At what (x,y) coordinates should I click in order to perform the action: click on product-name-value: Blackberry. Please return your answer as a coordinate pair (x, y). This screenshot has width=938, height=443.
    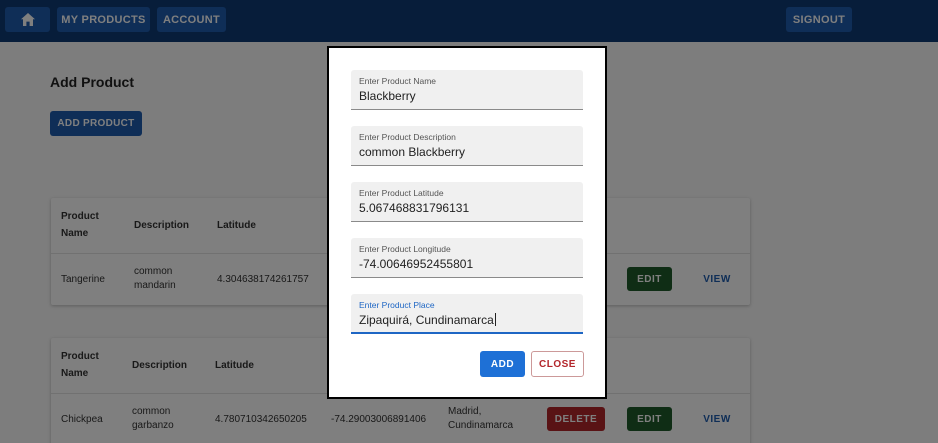
    Looking at the image, I should click on (387, 96).